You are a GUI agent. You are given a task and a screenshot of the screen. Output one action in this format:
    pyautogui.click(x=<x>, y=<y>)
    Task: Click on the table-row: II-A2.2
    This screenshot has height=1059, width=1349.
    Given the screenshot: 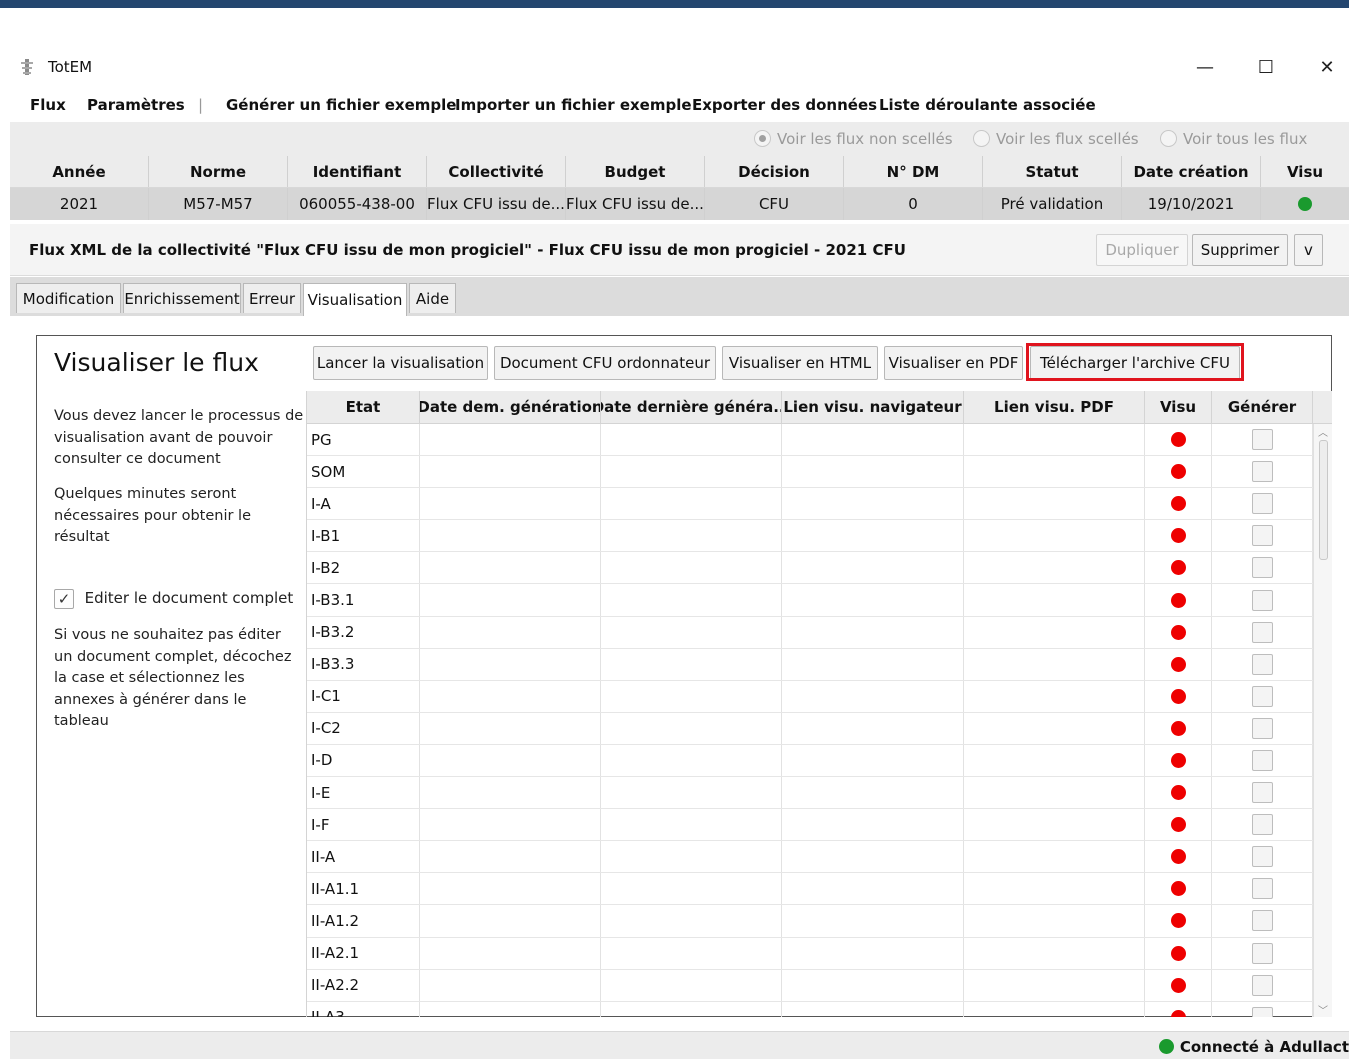 What is the action you would take?
    pyautogui.click(x=810, y=985)
    